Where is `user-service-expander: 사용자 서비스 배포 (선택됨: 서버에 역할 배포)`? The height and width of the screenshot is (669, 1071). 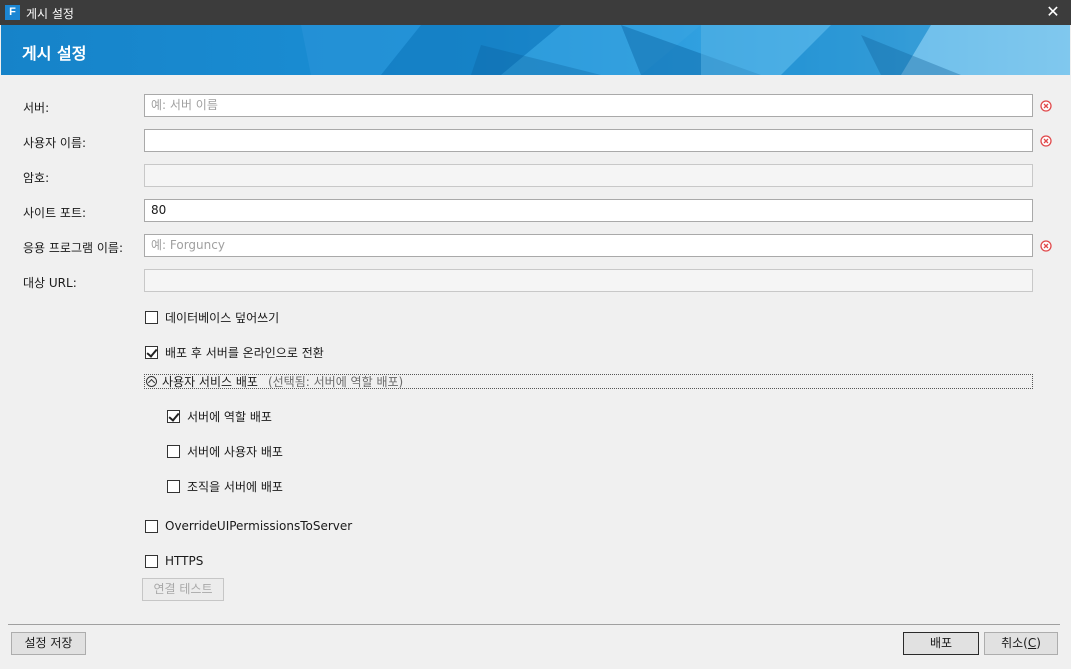
user-service-expander: 사용자 서비스 배포 (선택됨: 서버에 역할 배포) is located at coordinates (588, 381).